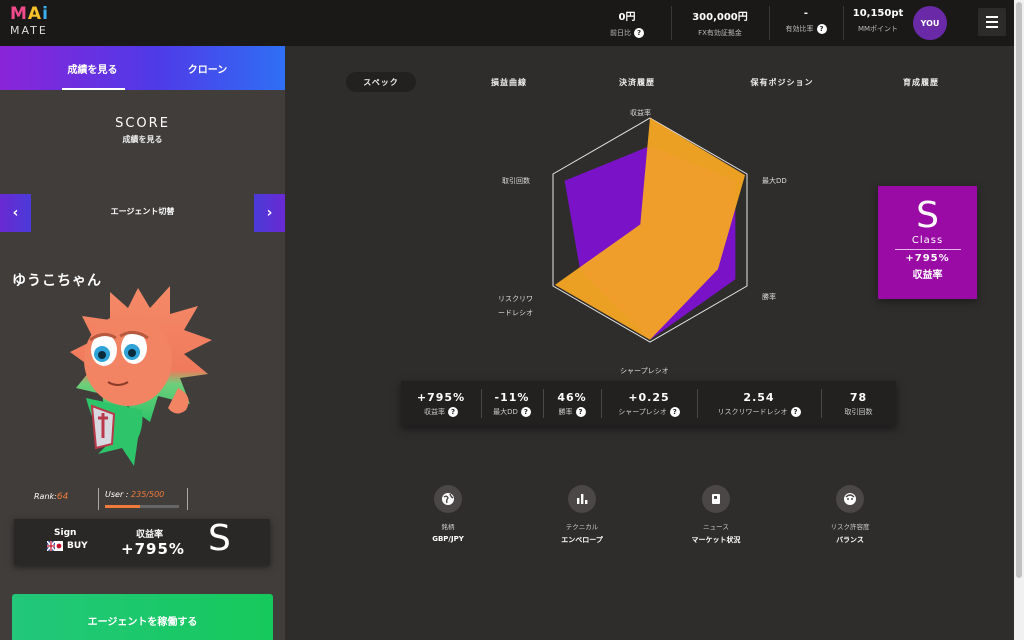 Image resolution: width=1024 pixels, height=640 pixels. What do you see at coordinates (150, 535) in the screenshot?
I see `return-label: 収益率` at bounding box center [150, 535].